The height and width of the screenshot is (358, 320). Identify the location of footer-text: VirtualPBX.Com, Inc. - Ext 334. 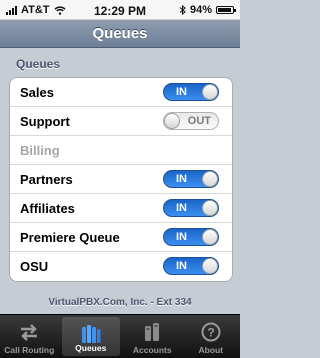
(120, 303).